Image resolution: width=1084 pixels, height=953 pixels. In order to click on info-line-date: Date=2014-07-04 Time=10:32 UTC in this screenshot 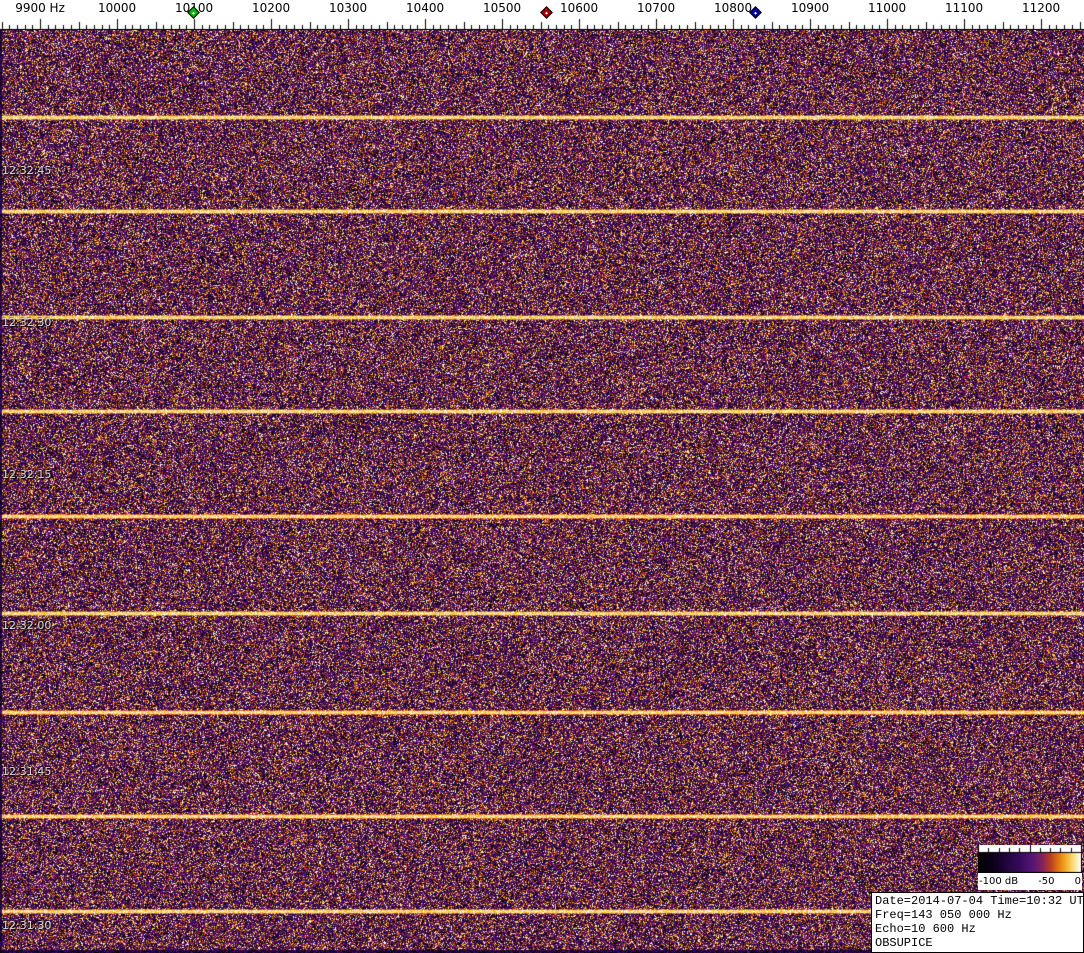, I will do `click(979, 901)`.